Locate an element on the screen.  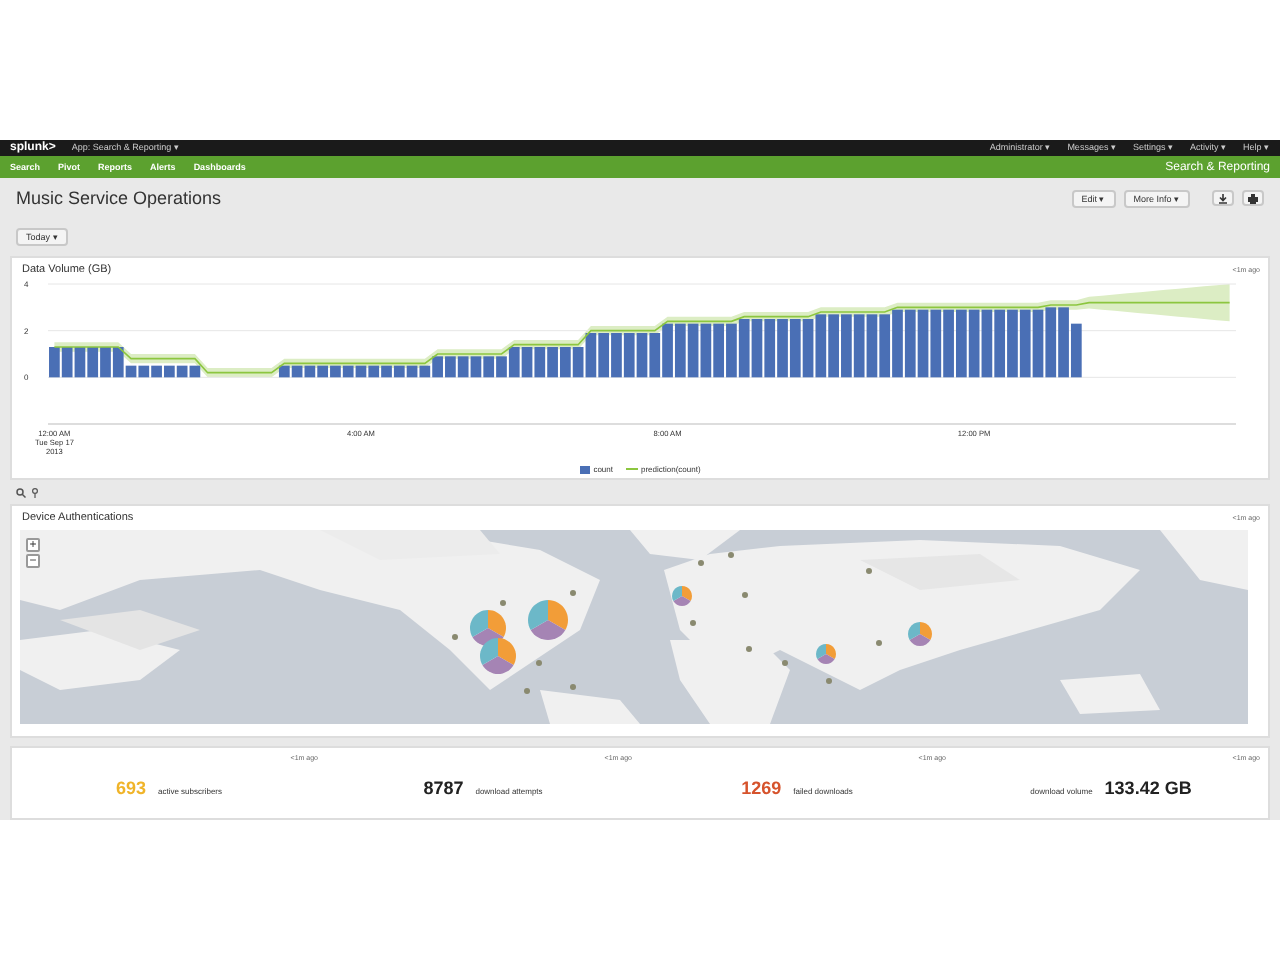
stat-value: 693 is located at coordinates (130, 788).